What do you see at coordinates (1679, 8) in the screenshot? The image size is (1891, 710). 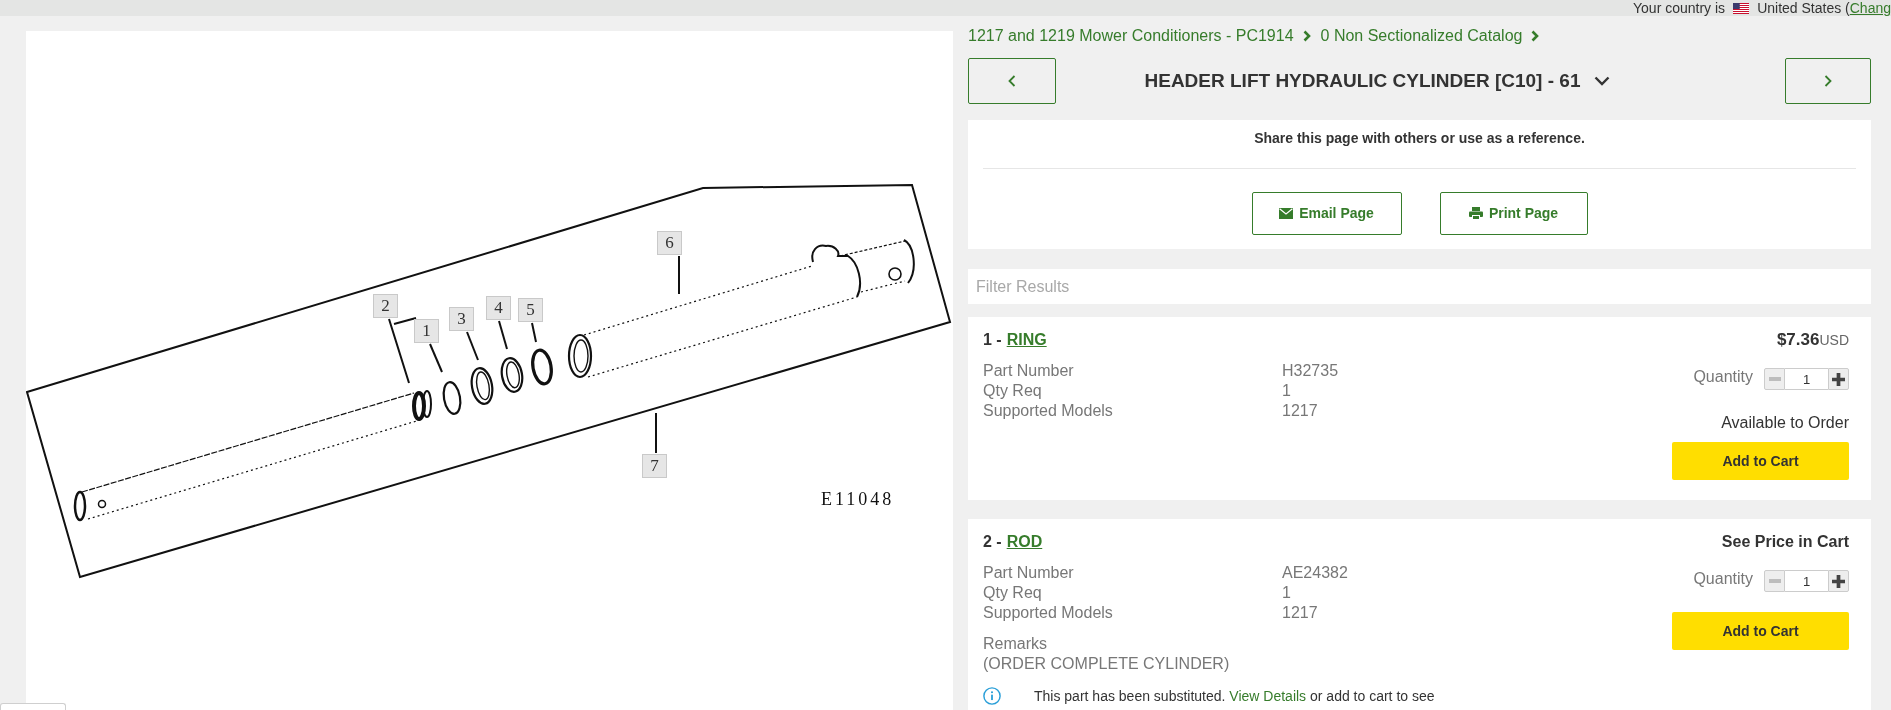 I see `country-label: Your country is` at bounding box center [1679, 8].